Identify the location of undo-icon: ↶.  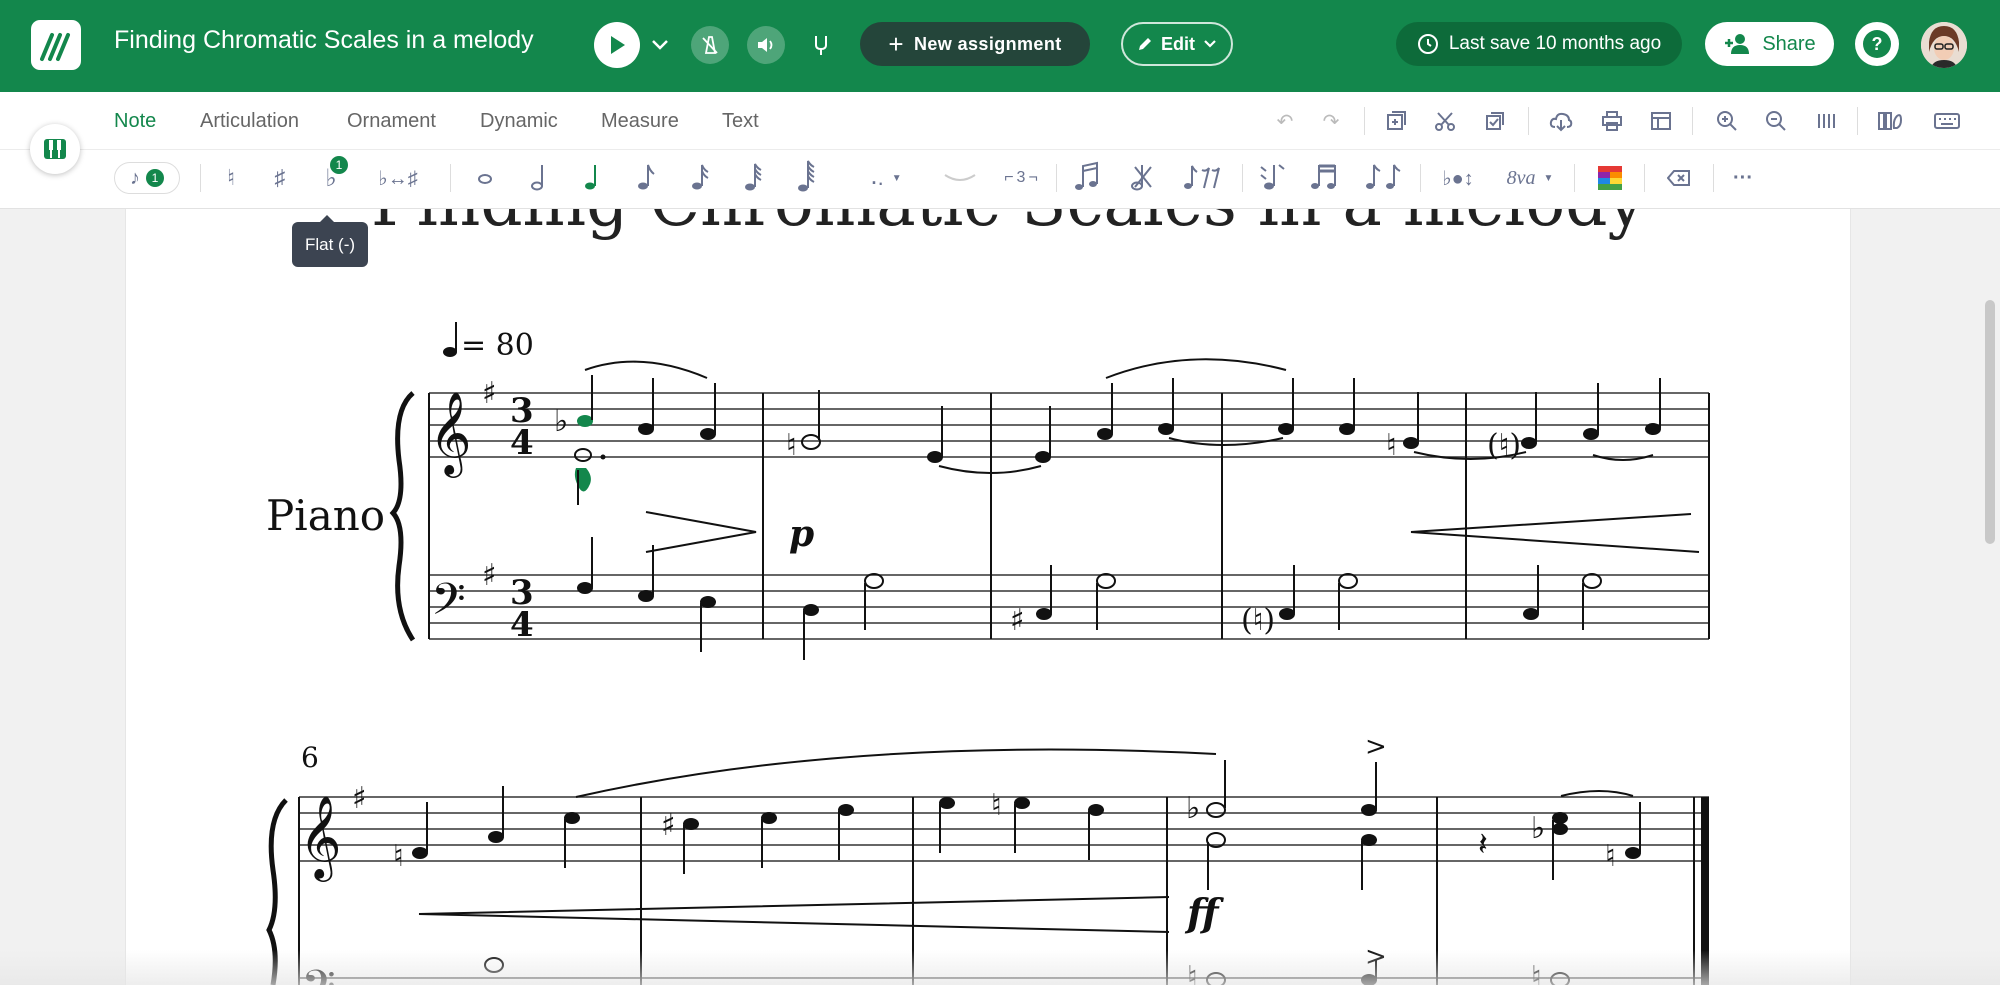
(1285, 121).